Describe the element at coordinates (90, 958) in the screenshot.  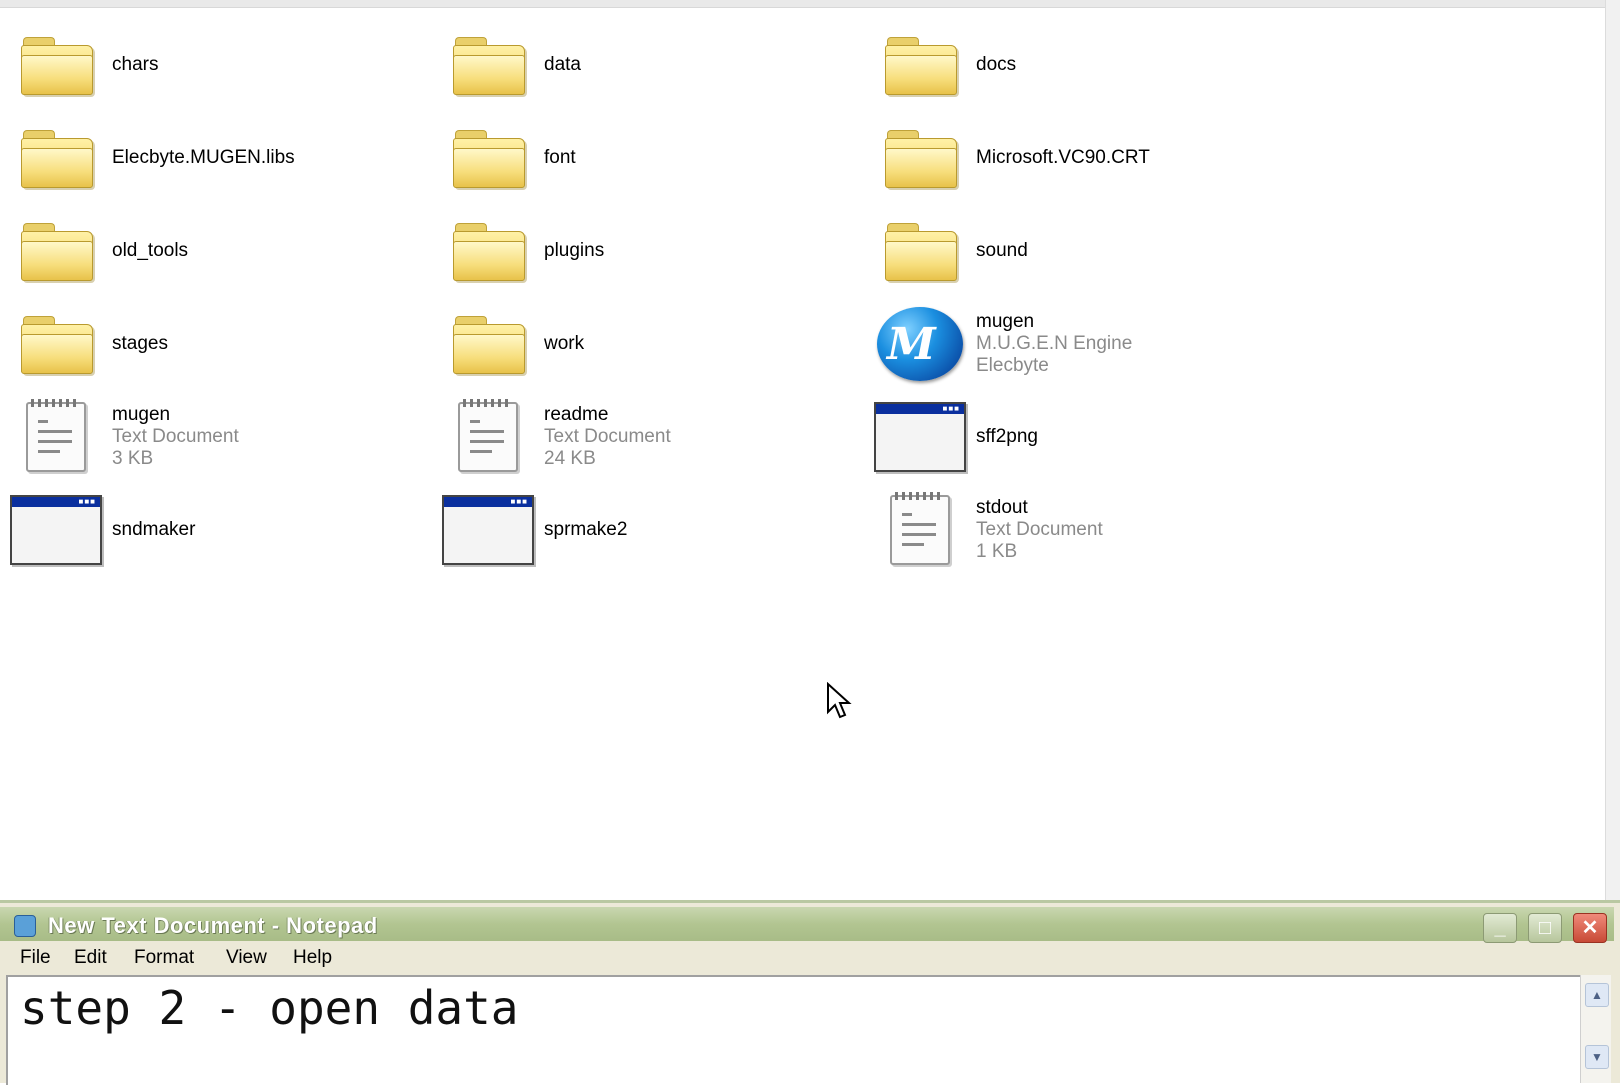
I see `menu-edit: Edit` at that location.